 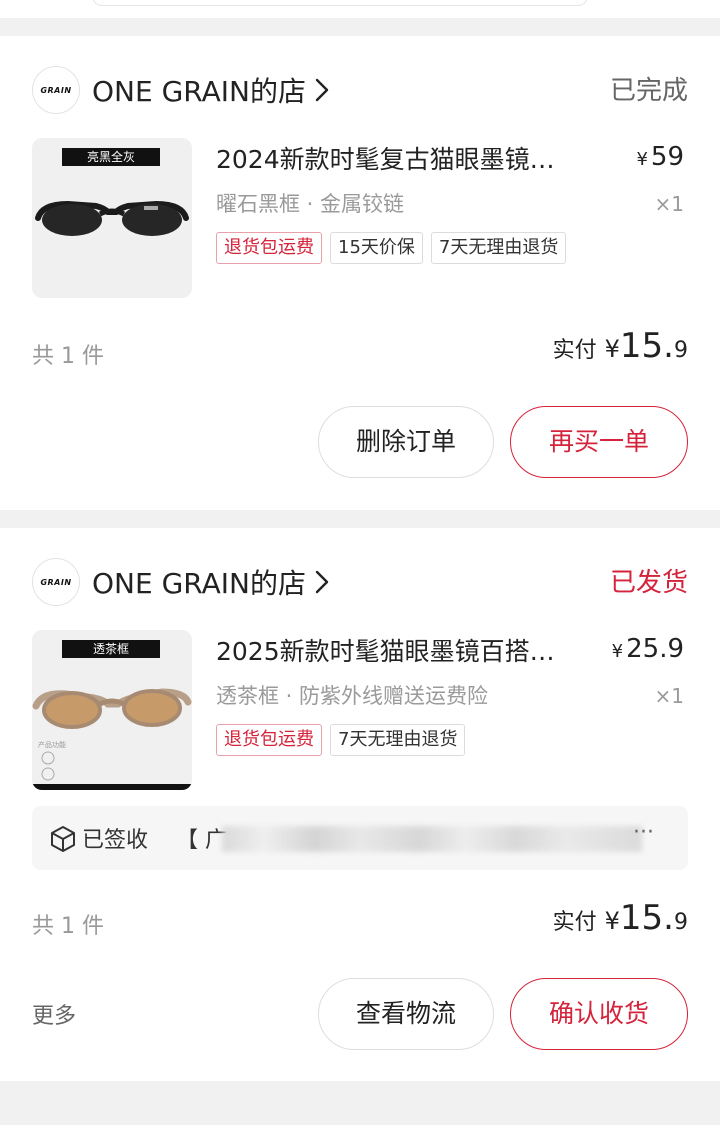 I want to click on more-dots-icon: ···, so click(x=643, y=832).